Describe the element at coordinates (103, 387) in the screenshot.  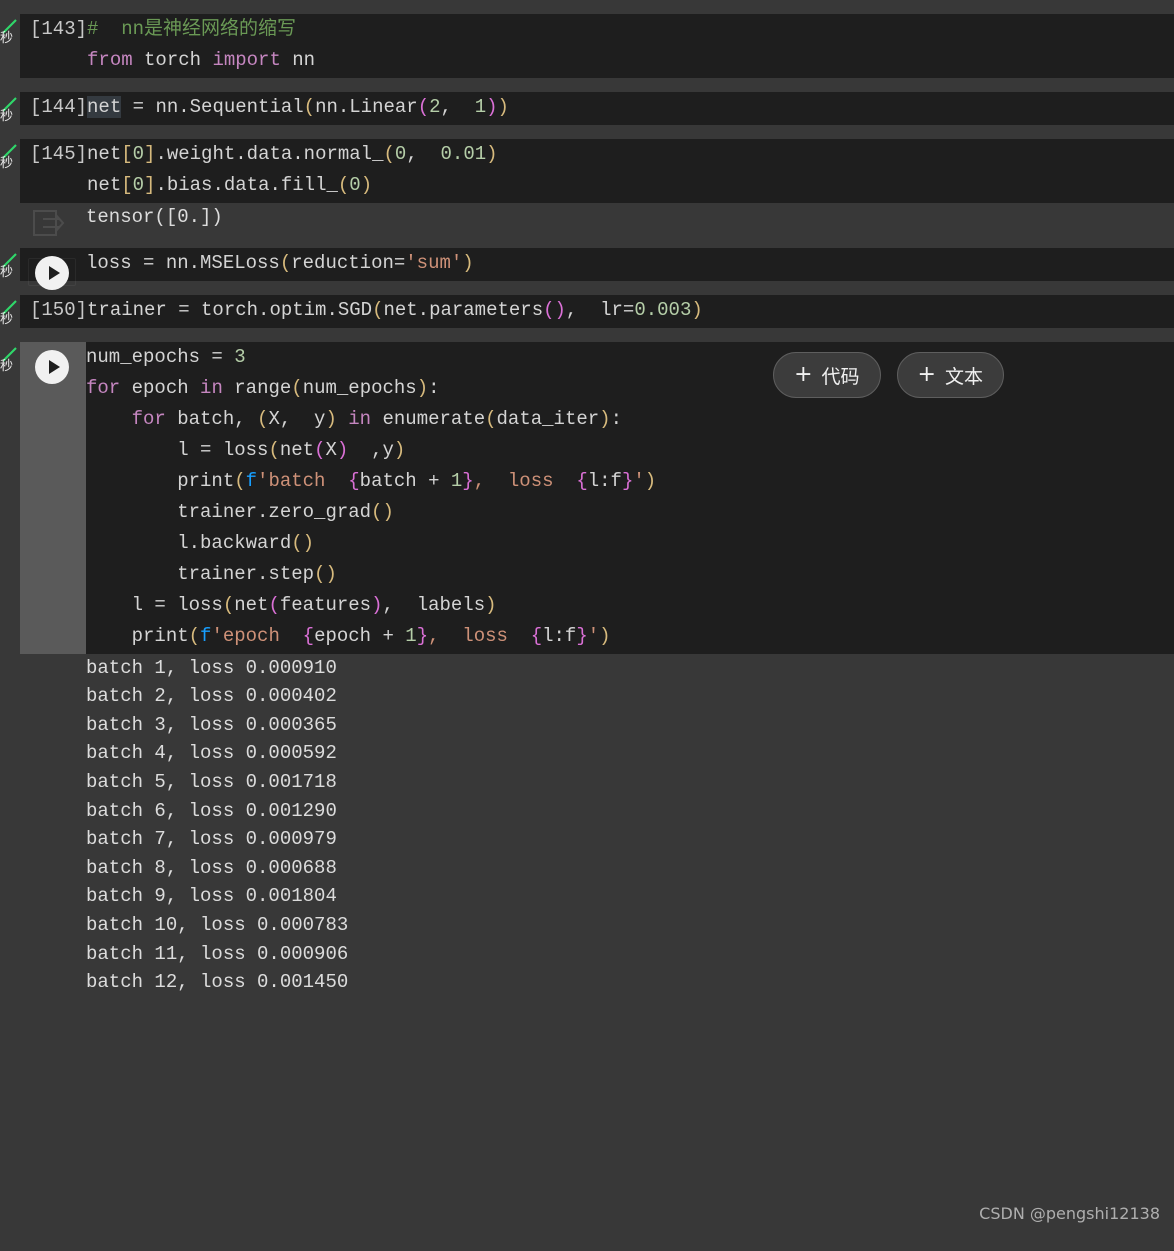
I see `code-token: for` at that location.